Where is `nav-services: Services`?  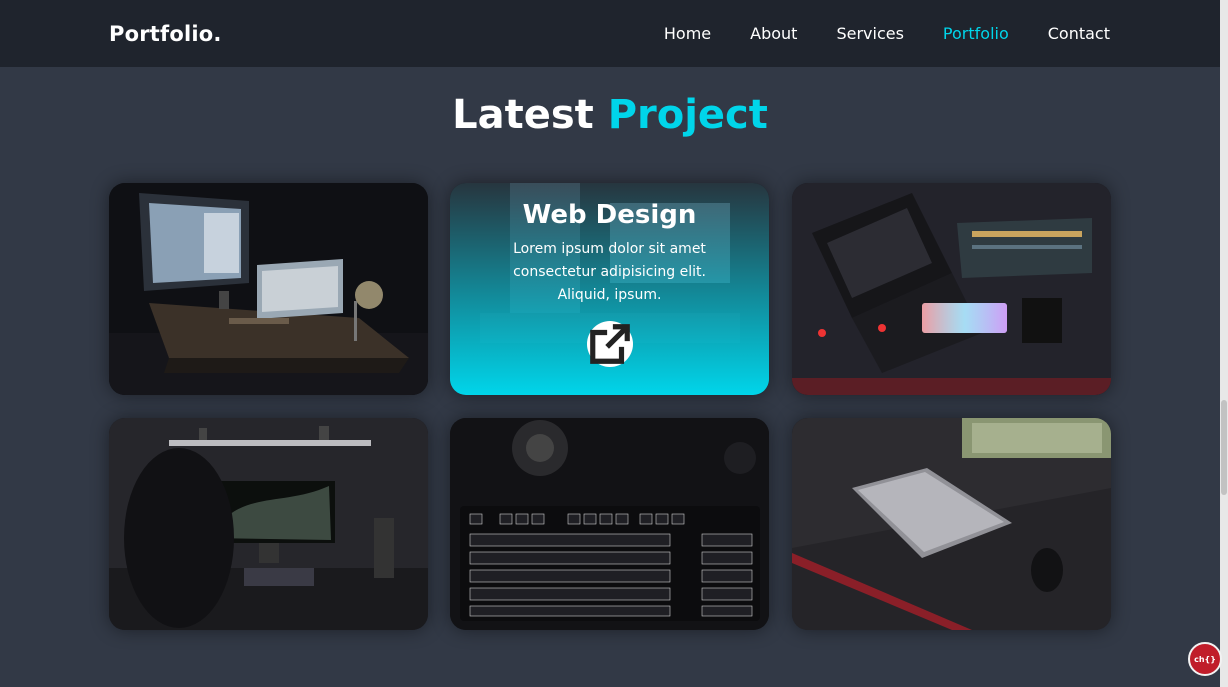
nav-services: Services is located at coordinates (869, 33).